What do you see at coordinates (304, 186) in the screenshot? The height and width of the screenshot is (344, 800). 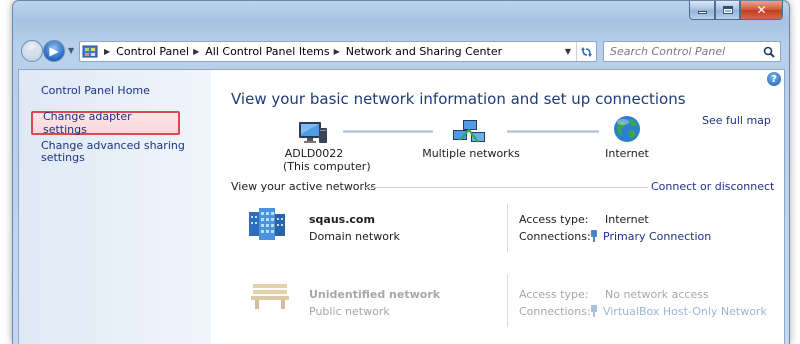 I see `active-networks-heading: View your active networks` at bounding box center [304, 186].